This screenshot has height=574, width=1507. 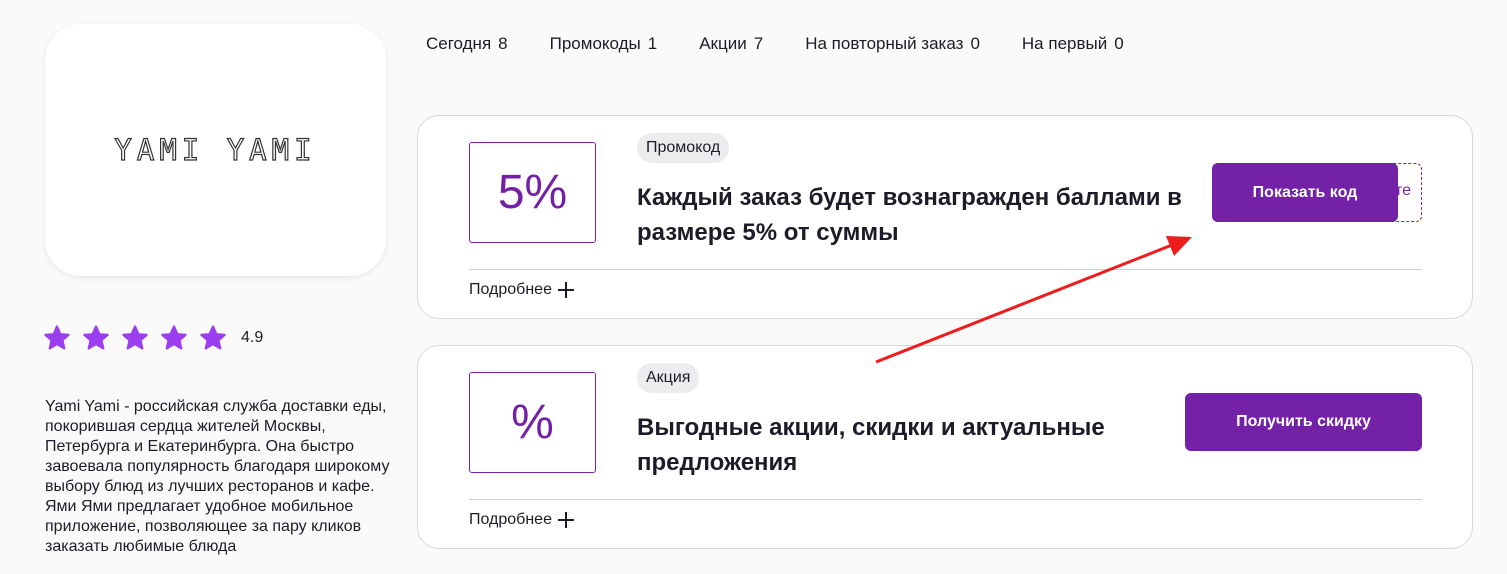 I want to click on tab-repeat-order: На повторный заказ 0, so click(x=892, y=44).